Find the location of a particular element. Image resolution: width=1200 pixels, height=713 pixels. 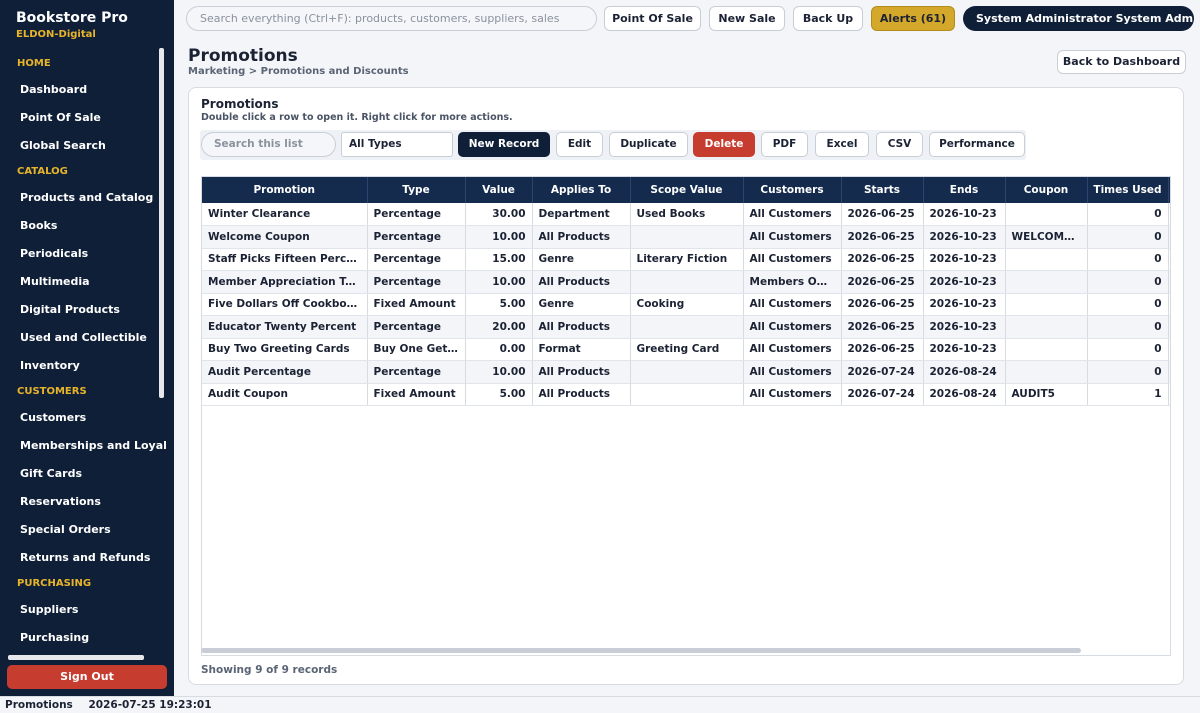

column-header: Promotion is located at coordinates (285, 190).